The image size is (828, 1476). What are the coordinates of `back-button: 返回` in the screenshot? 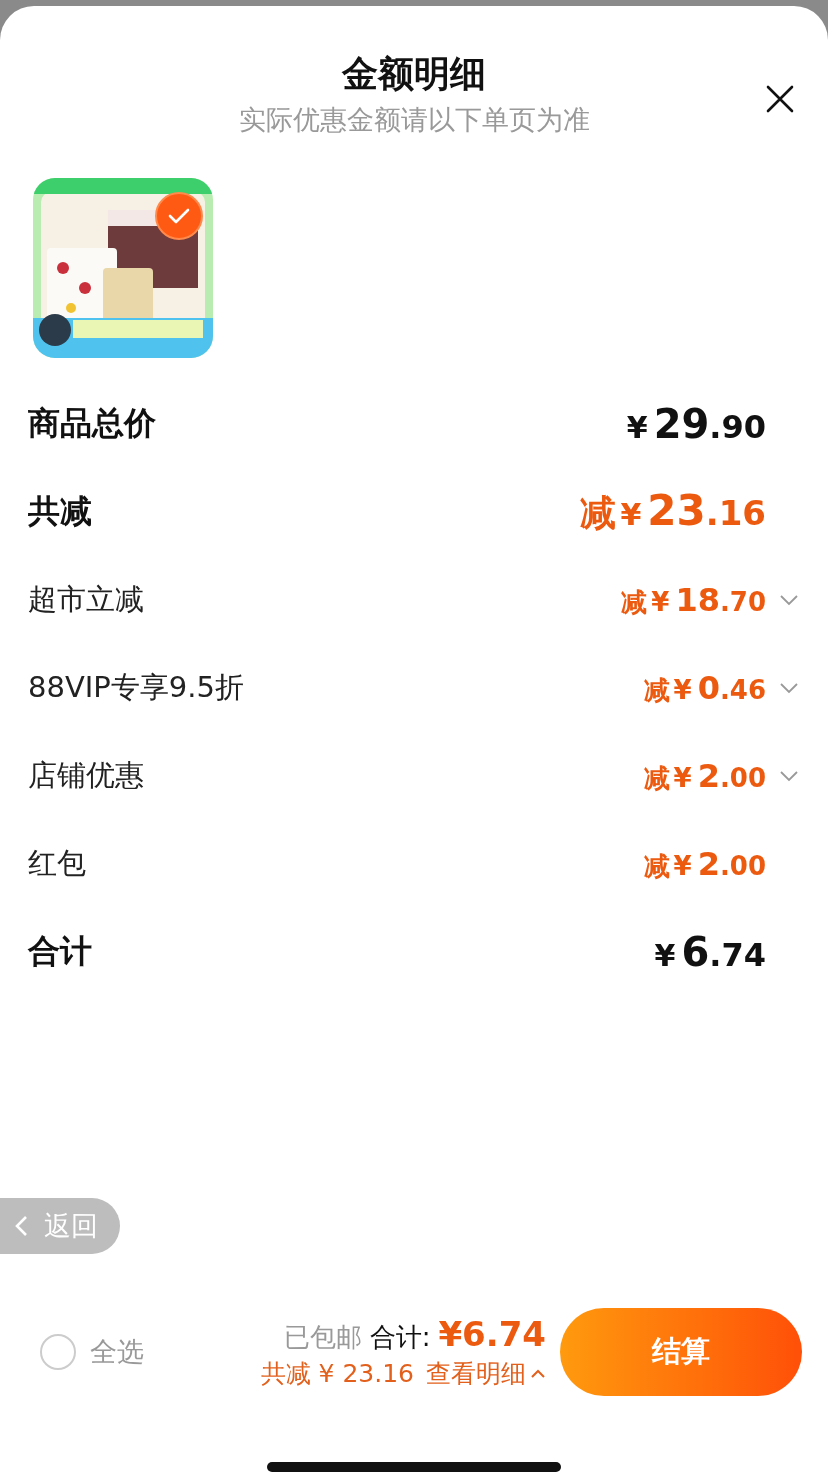 It's located at (60, 1226).